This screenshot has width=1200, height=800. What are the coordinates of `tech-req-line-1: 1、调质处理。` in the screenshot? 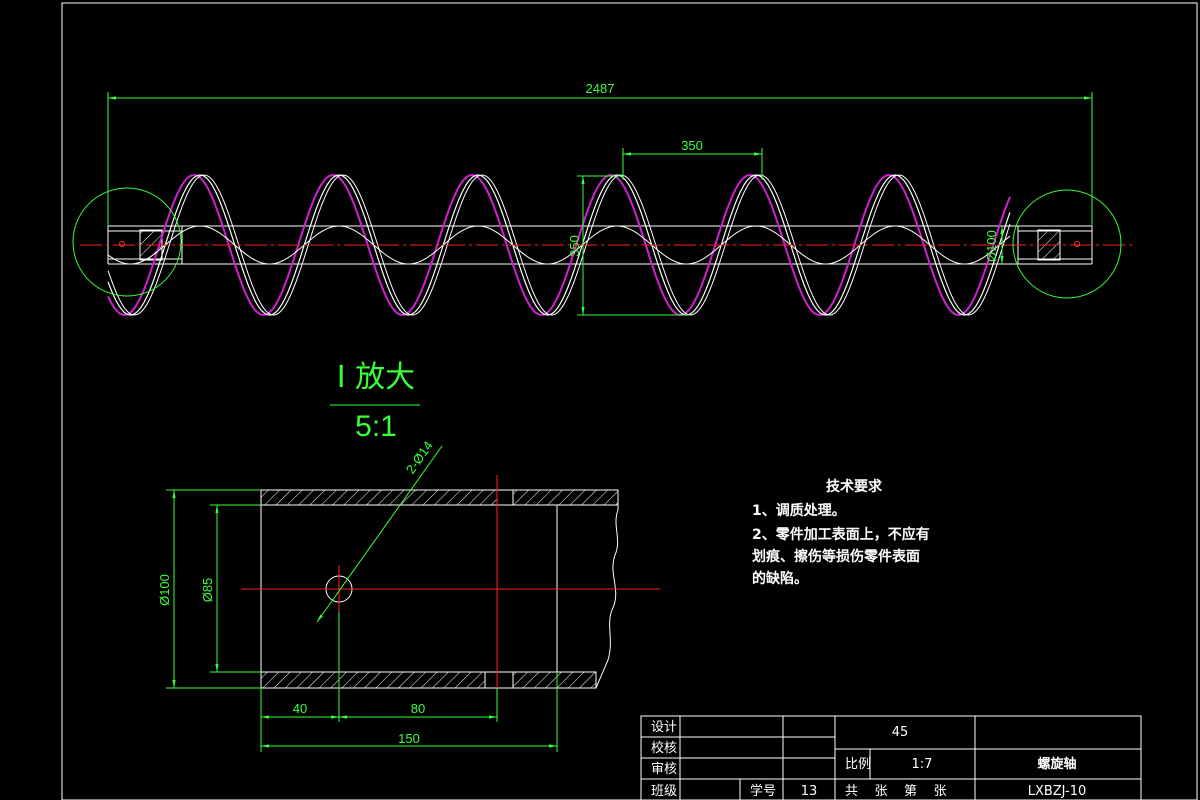 It's located at (799, 510).